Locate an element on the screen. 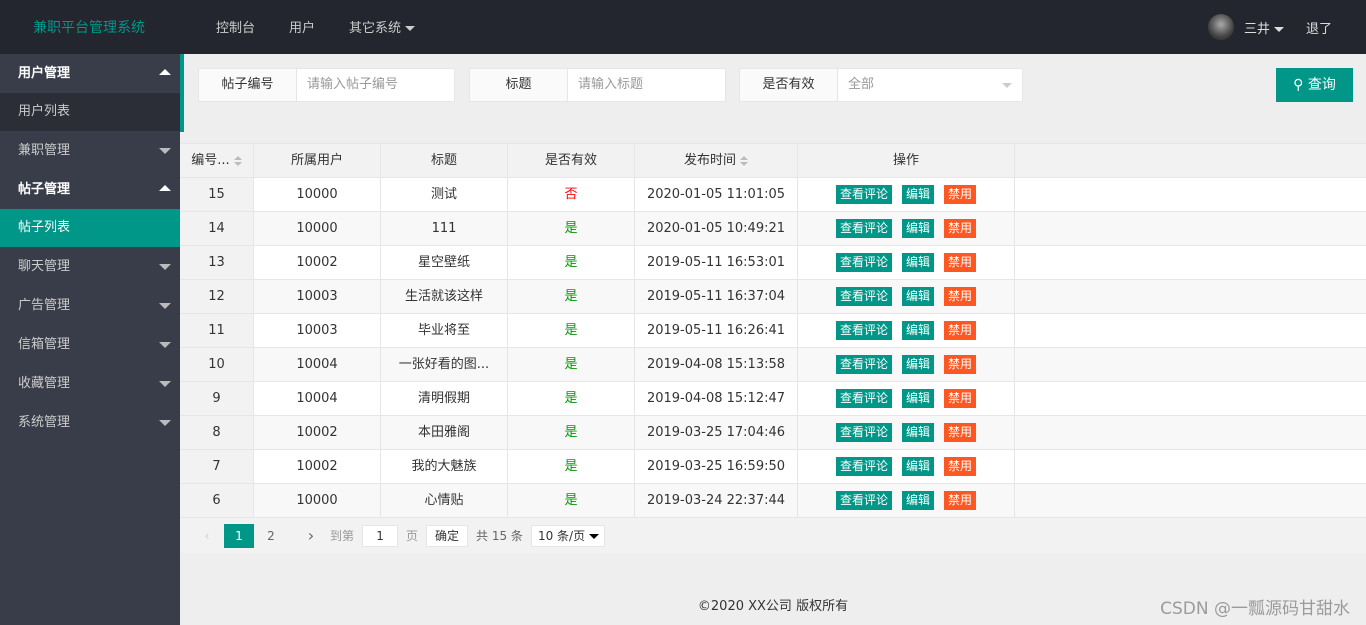  valid-select: 全部 is located at coordinates (930, 85).